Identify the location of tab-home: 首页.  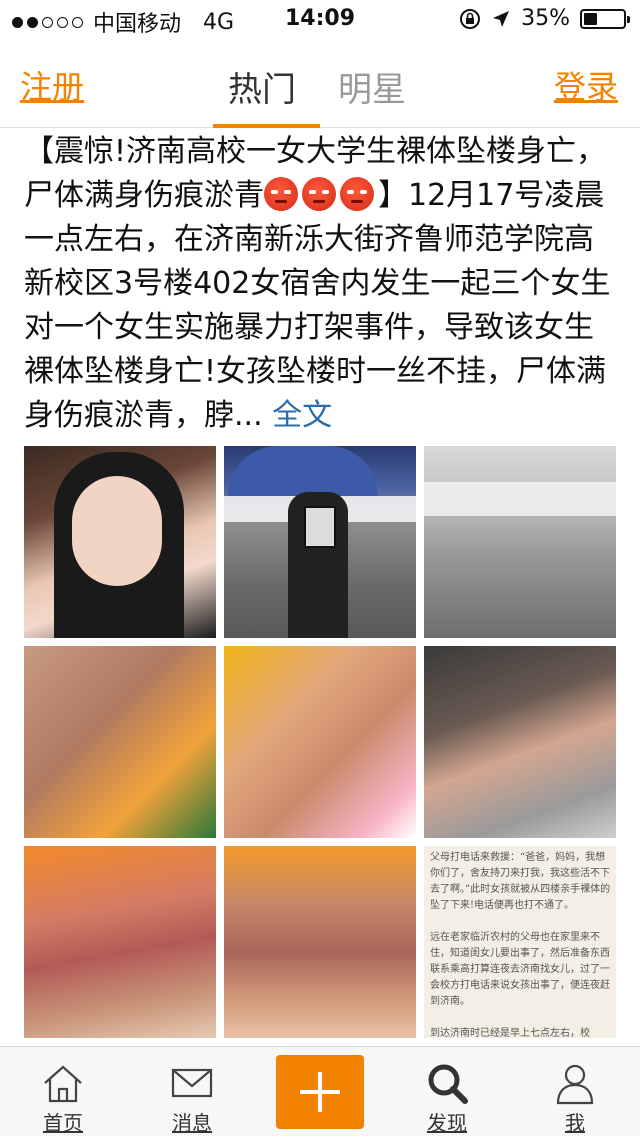
(63, 1092).